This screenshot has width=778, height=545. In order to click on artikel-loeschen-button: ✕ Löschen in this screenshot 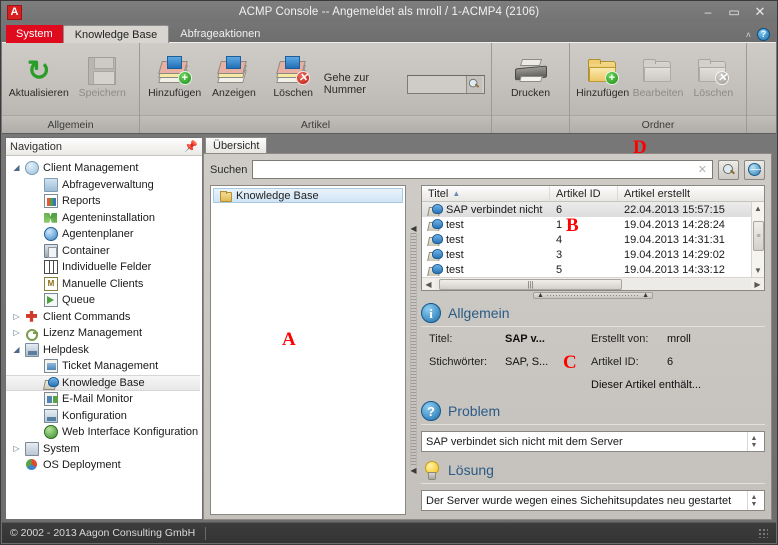, I will do `click(293, 74)`.